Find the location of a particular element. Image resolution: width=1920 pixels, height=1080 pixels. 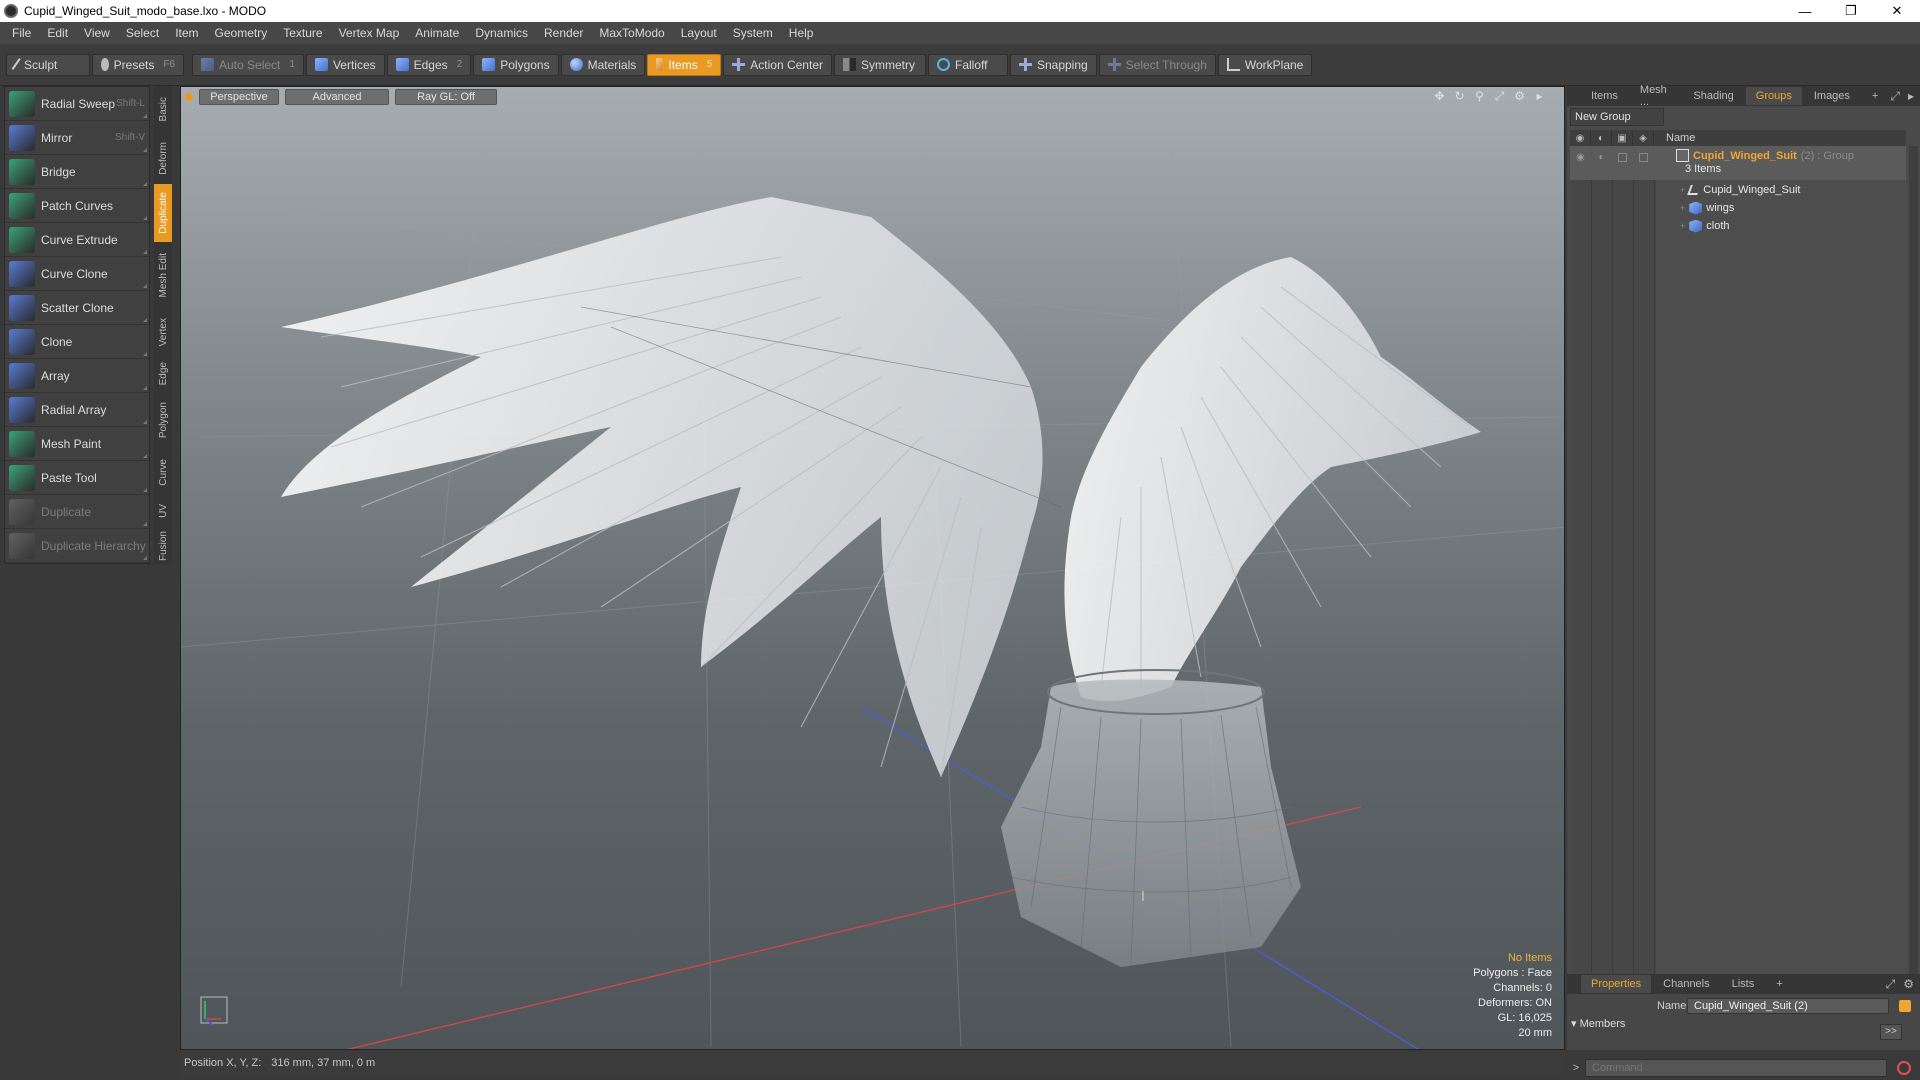

snapping-button: Snapping is located at coordinates (1053, 64).